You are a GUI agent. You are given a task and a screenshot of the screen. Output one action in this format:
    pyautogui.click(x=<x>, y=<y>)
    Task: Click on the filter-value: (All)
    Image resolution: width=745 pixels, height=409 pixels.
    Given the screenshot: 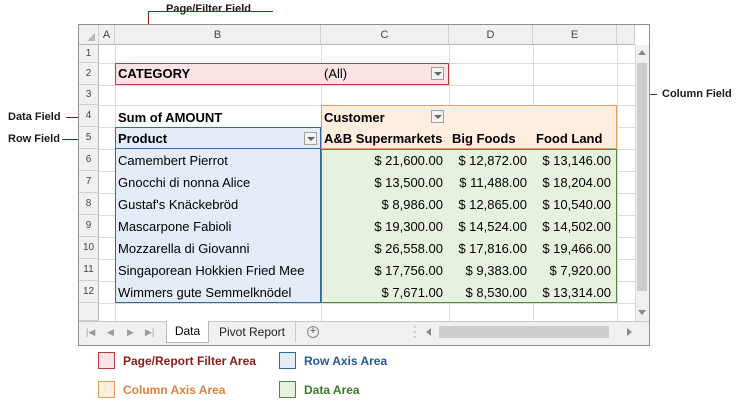 What is the action you would take?
    pyautogui.click(x=336, y=73)
    